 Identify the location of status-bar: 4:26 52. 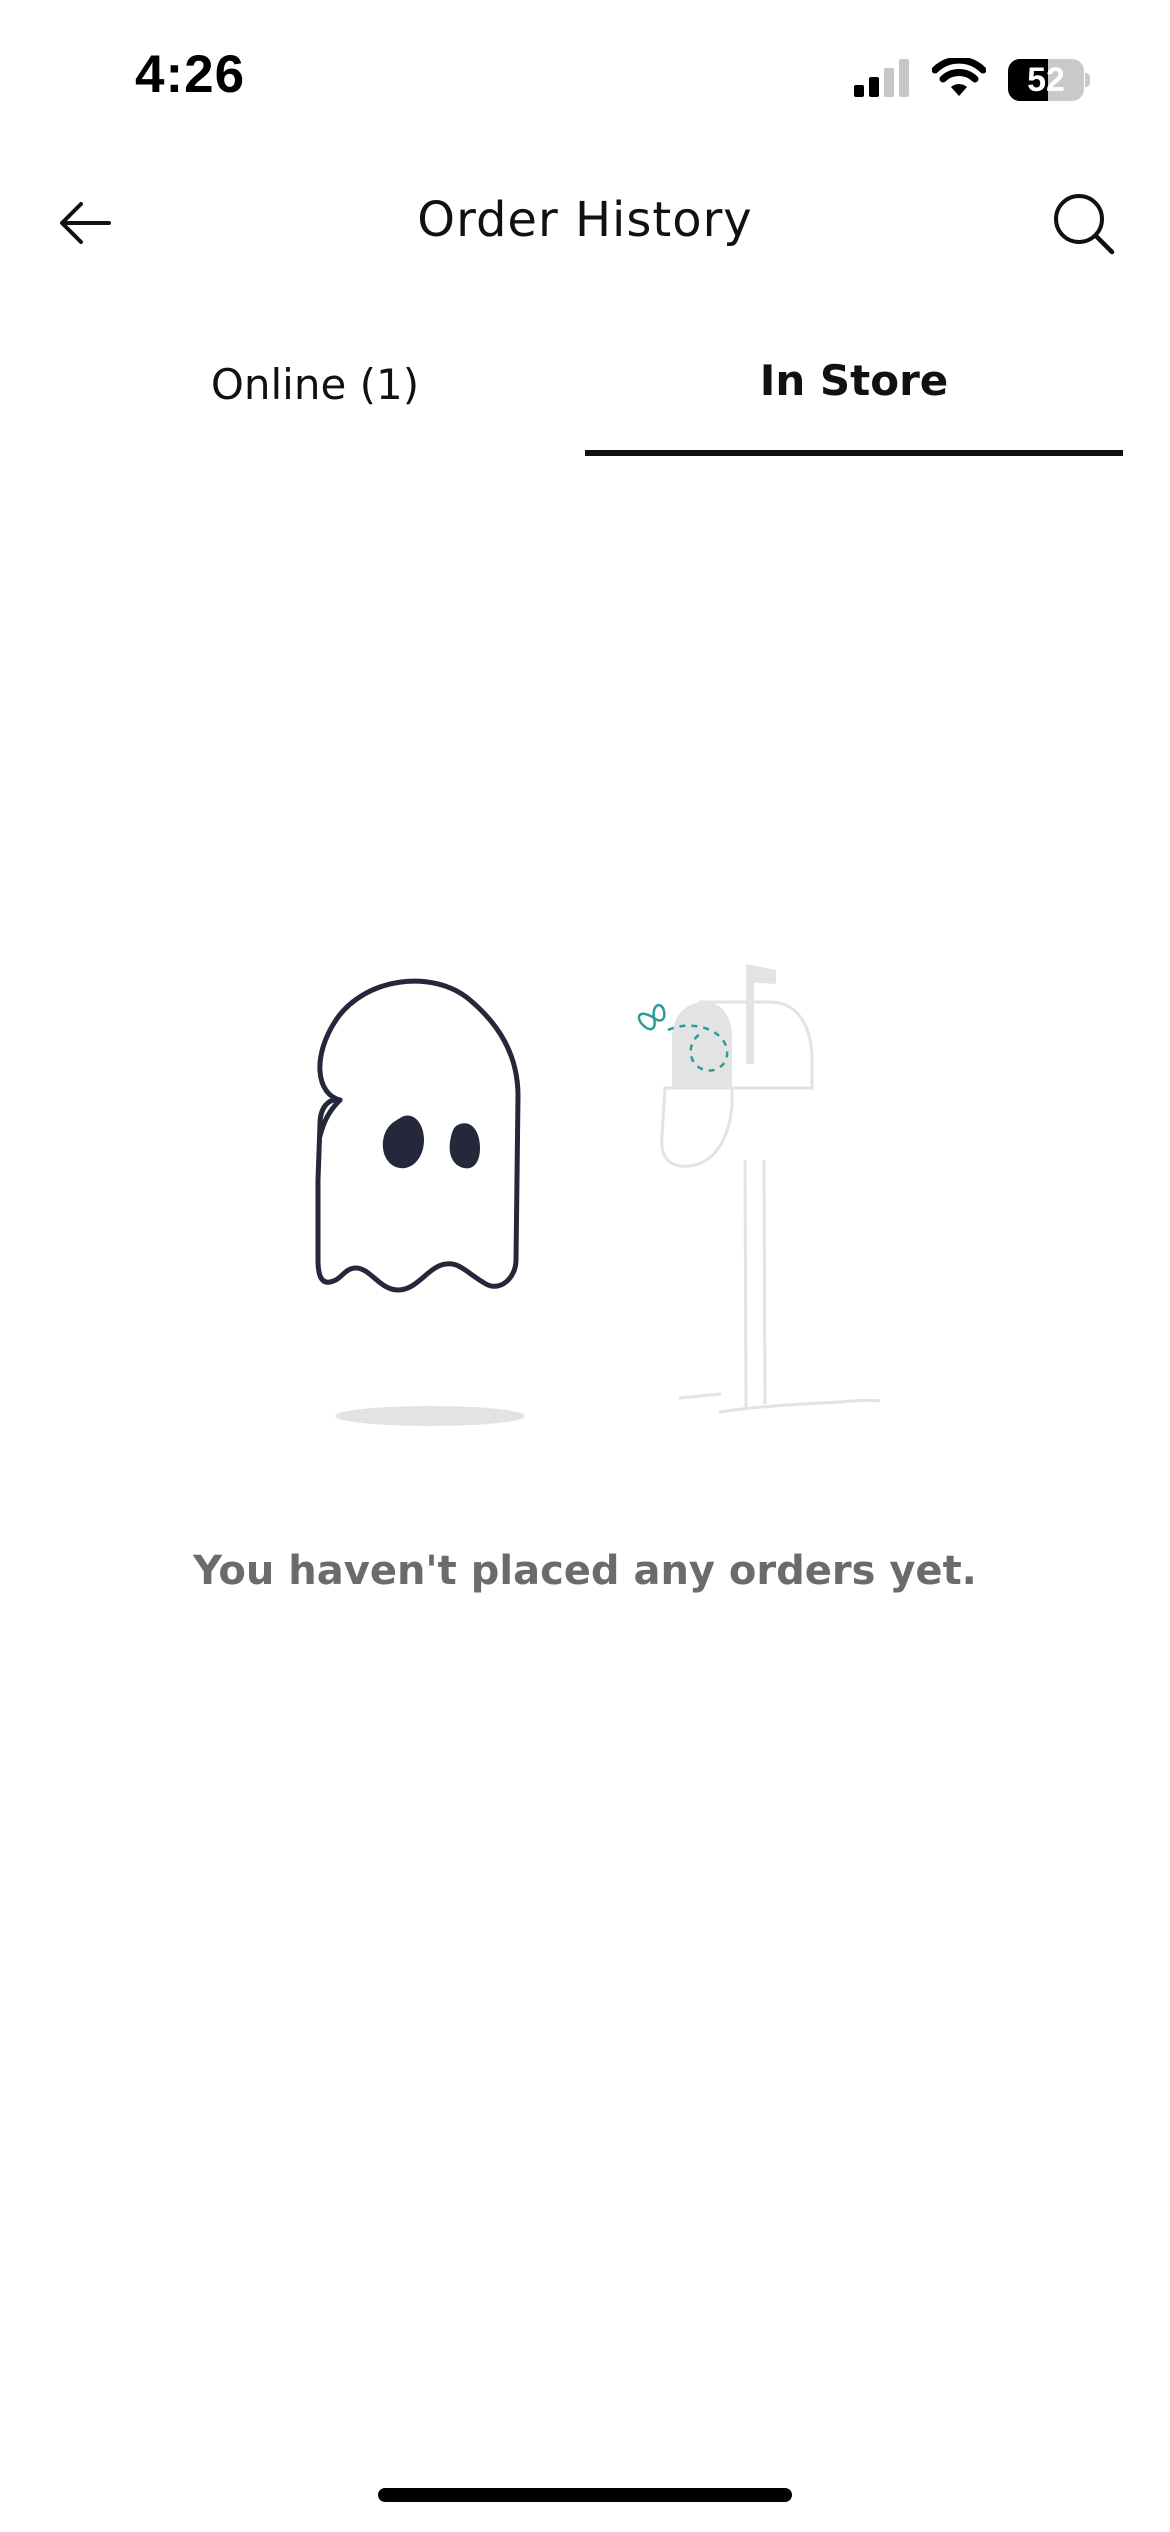
(585, 75).